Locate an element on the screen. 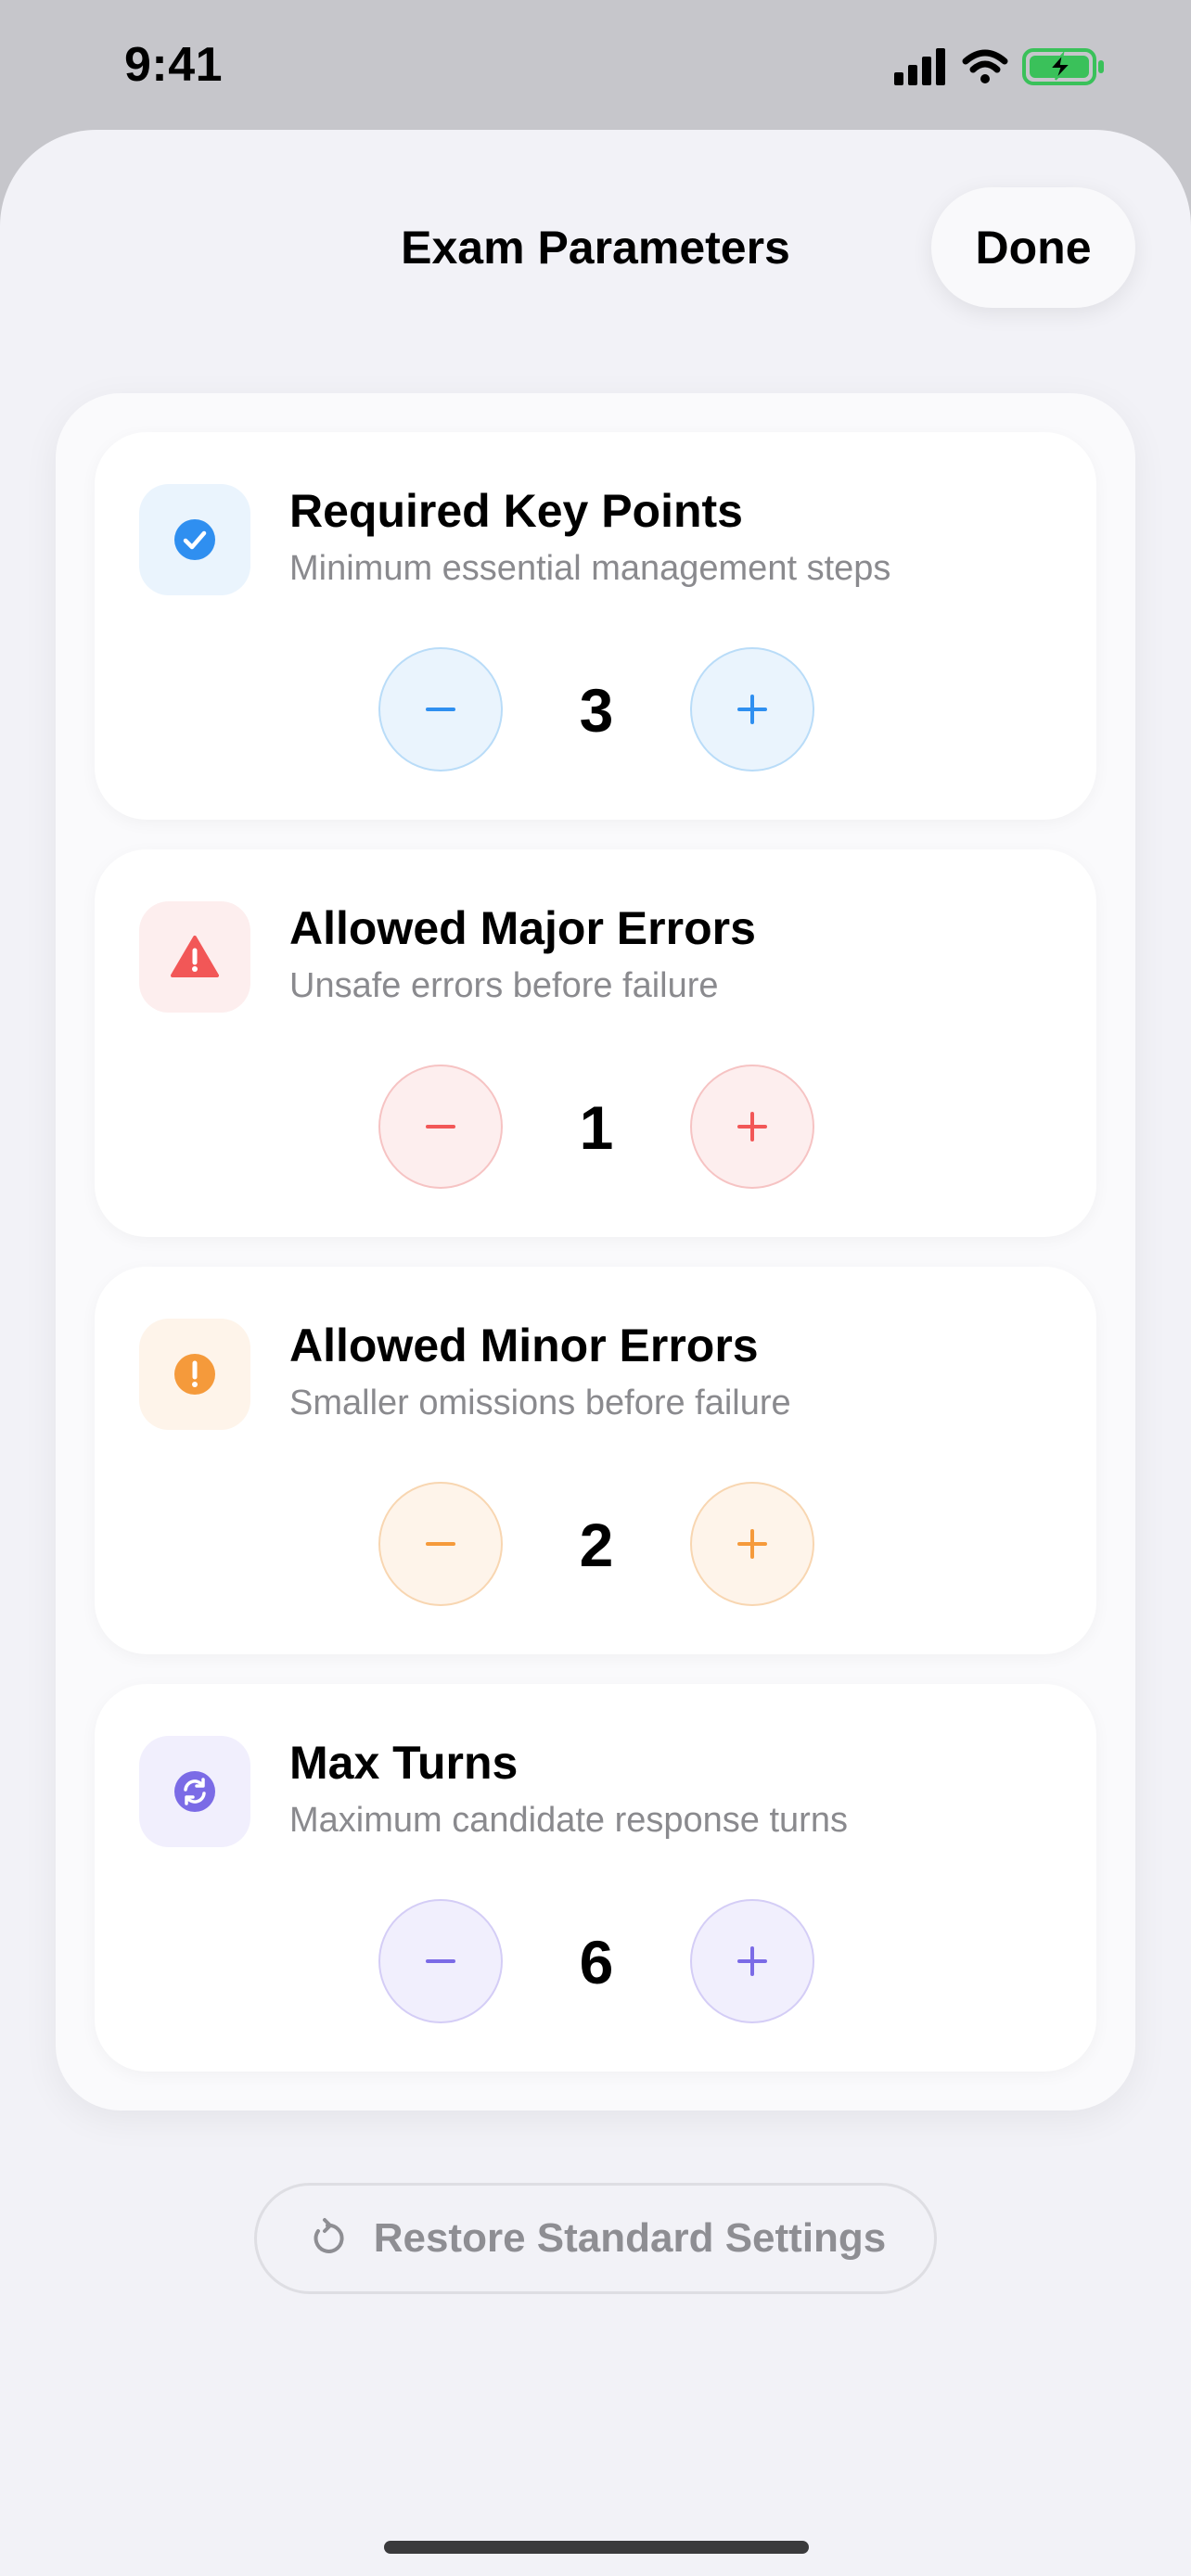 Image resolution: width=1191 pixels, height=2576 pixels. status-icons is located at coordinates (1006, 66).